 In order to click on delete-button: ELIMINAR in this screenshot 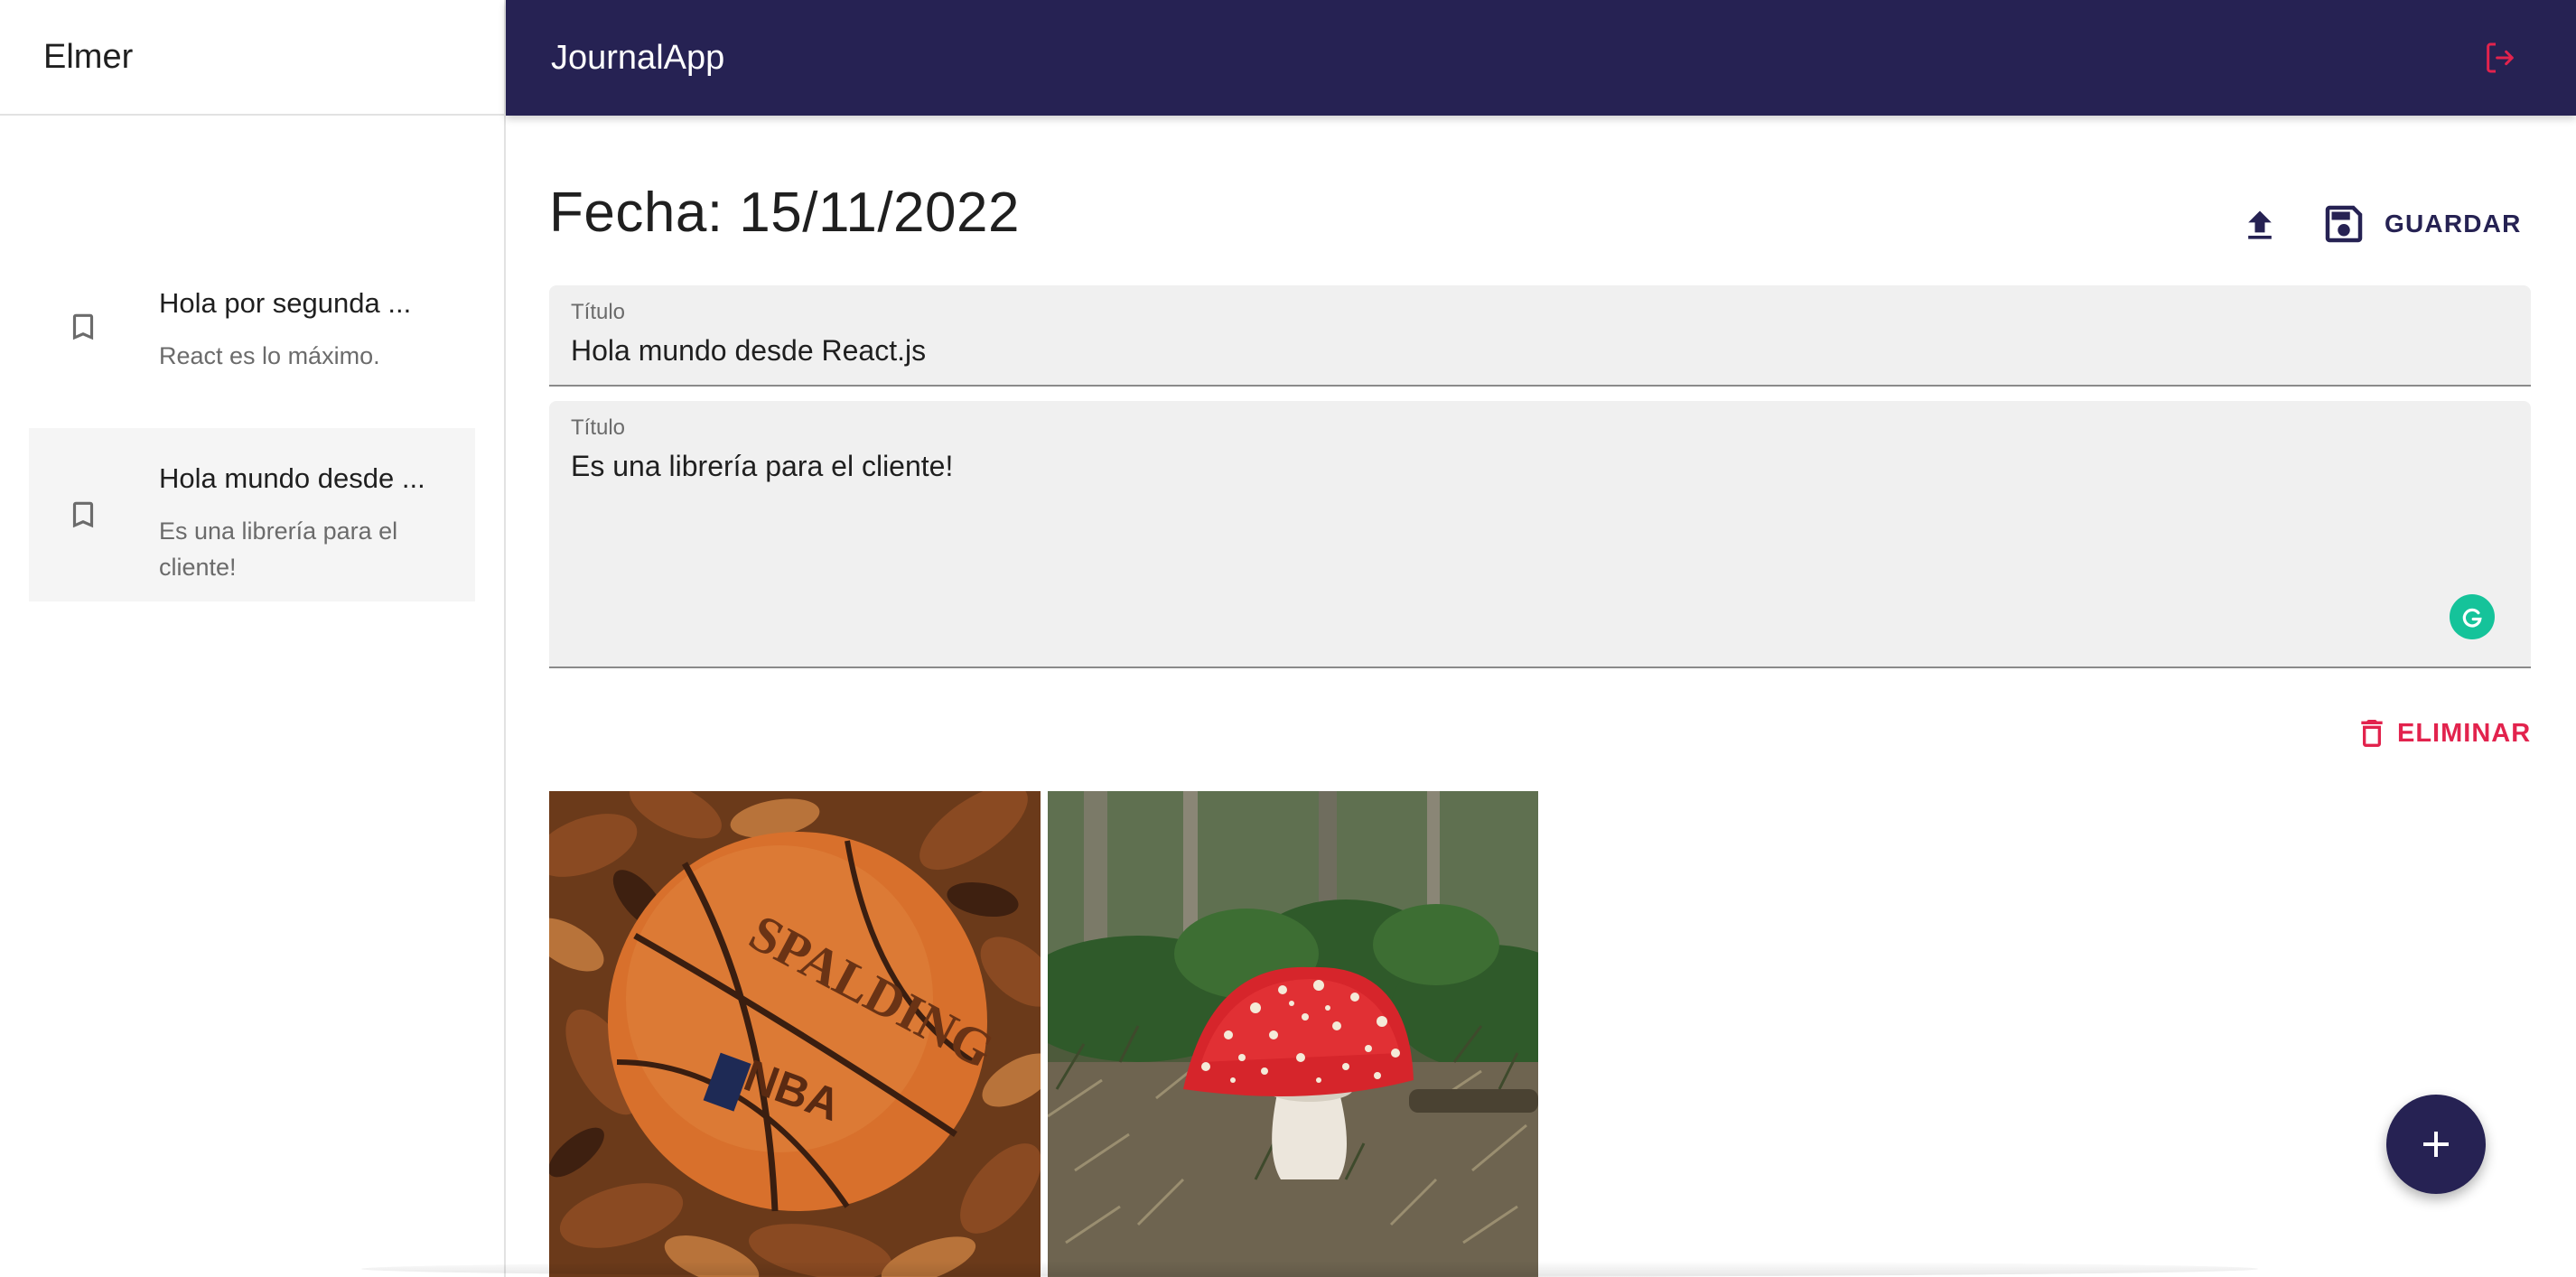, I will do `click(2442, 734)`.